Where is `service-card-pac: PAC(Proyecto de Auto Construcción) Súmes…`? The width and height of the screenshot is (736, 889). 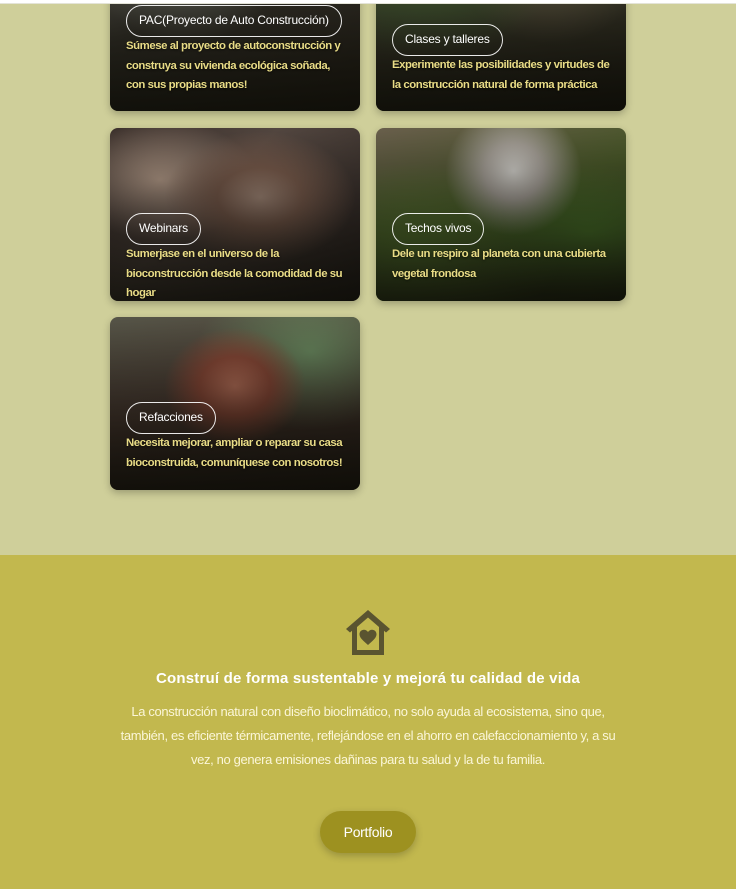
service-card-pac: PAC(Proyecto de Auto Construcción) Súmes… is located at coordinates (235, 55).